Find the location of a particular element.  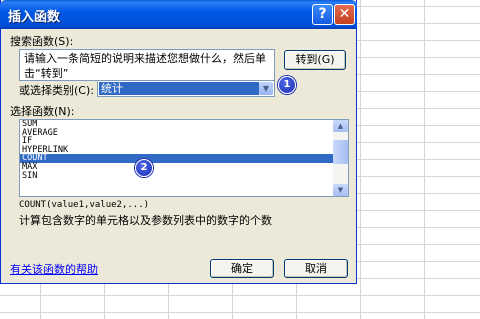

dialog-title: 插入函数 is located at coordinates (34, 17).